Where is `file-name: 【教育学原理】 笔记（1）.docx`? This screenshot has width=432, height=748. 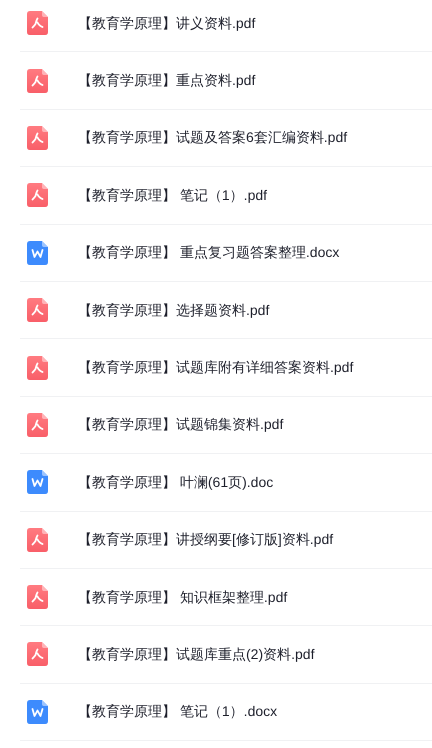 file-name: 【教育学原理】 笔记（1）.docx is located at coordinates (178, 711).